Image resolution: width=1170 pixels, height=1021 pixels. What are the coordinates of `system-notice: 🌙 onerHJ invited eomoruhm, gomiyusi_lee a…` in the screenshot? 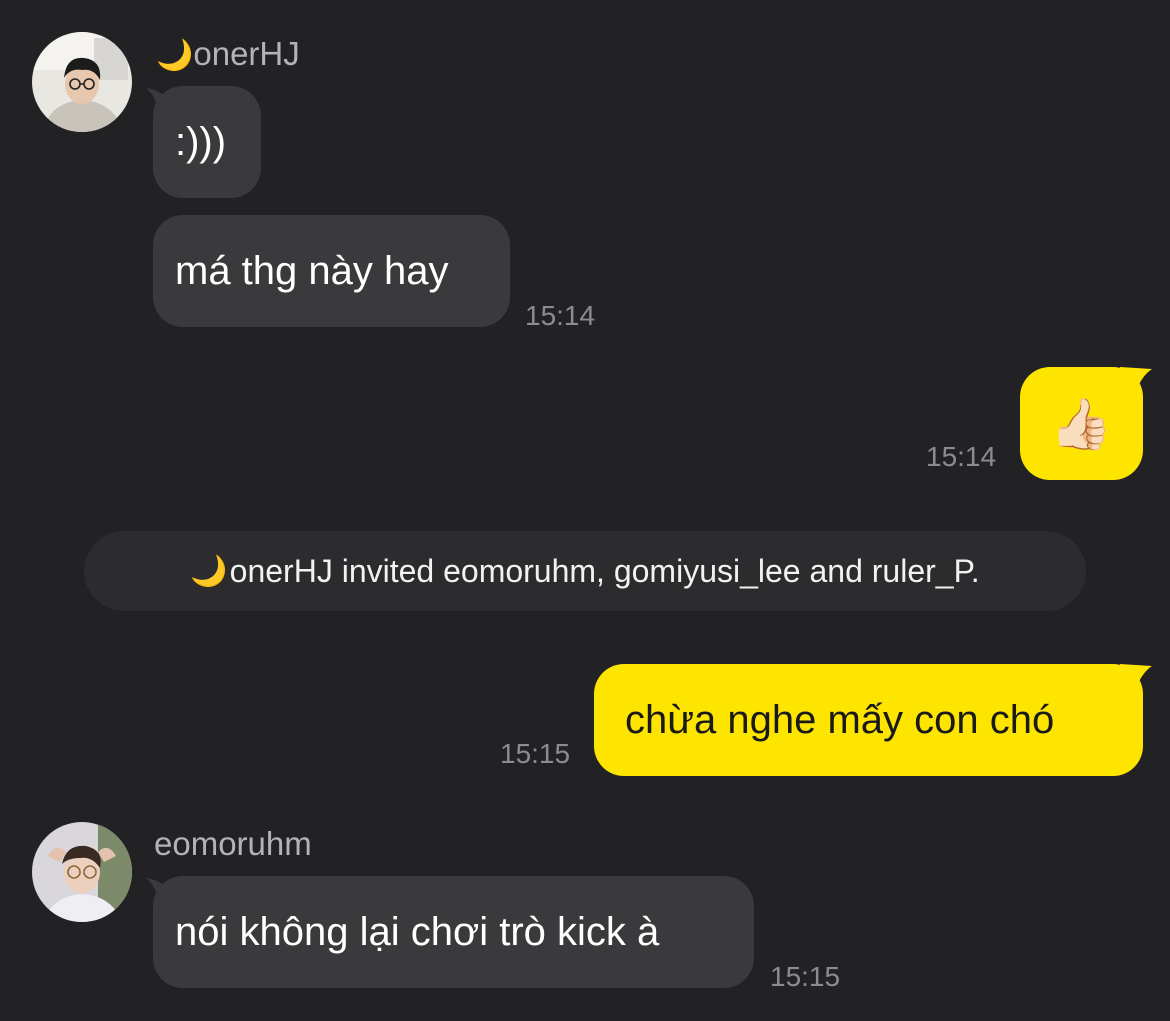 It's located at (585, 571).